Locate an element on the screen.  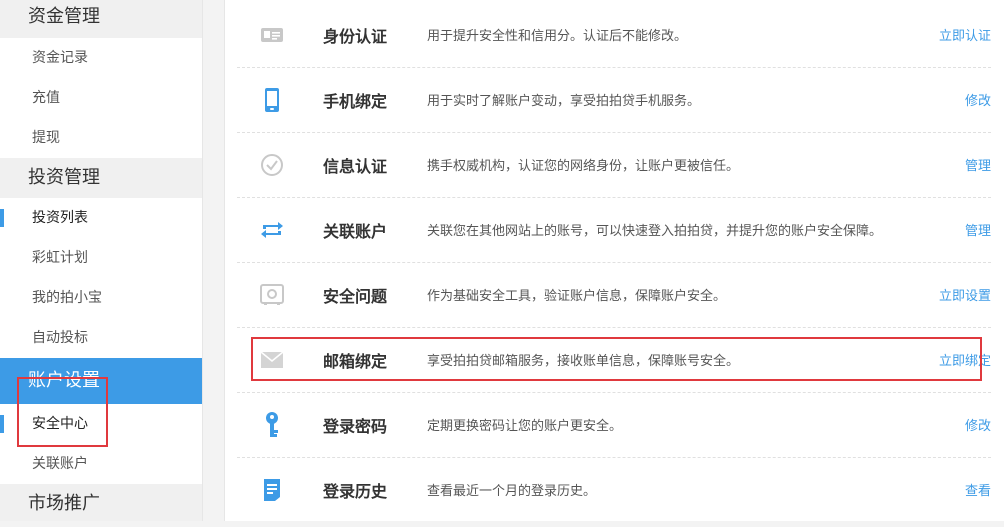
sidebar-item-security-center: 安全中心 is located at coordinates (101, 424).